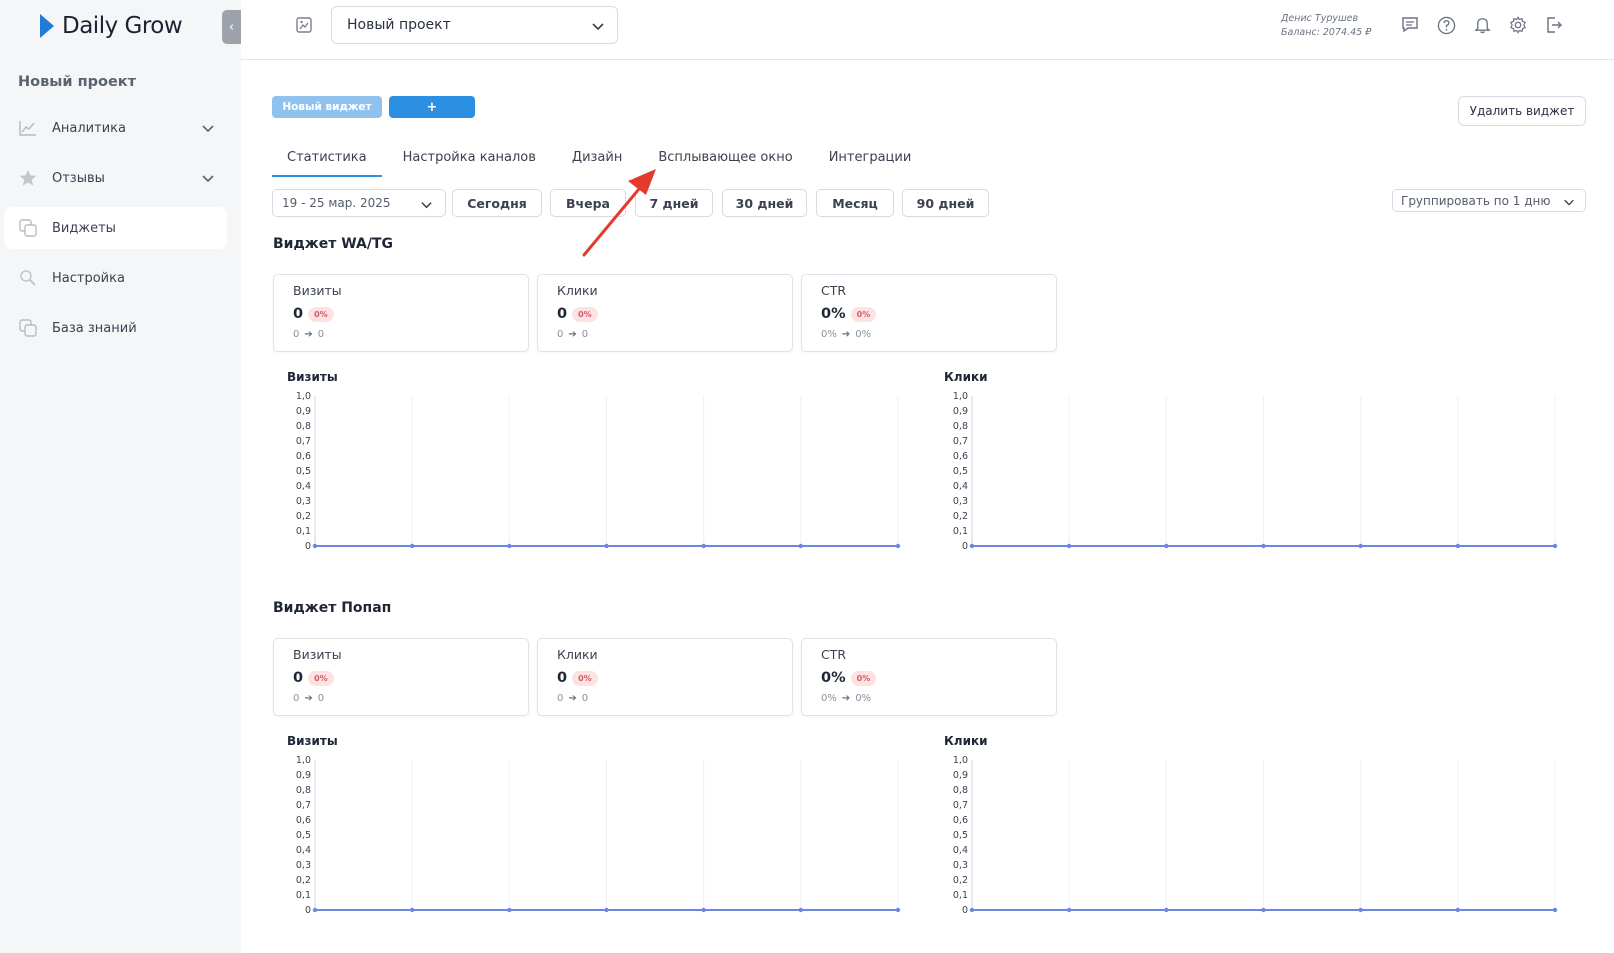 The image size is (1614, 953). Describe the element at coordinates (929, 677) in the screenshot. I see `metric-card-ctr: CTR 0% 0% 0% ➔ 0%` at that location.